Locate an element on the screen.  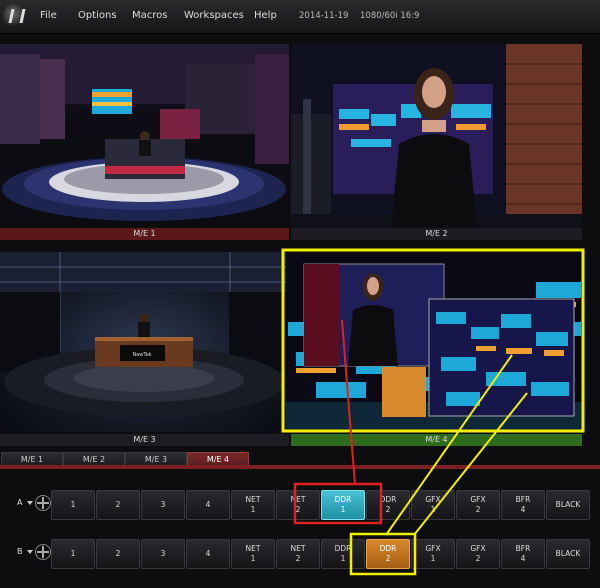
row-b-button: BFR 4 is located at coordinates (523, 554).